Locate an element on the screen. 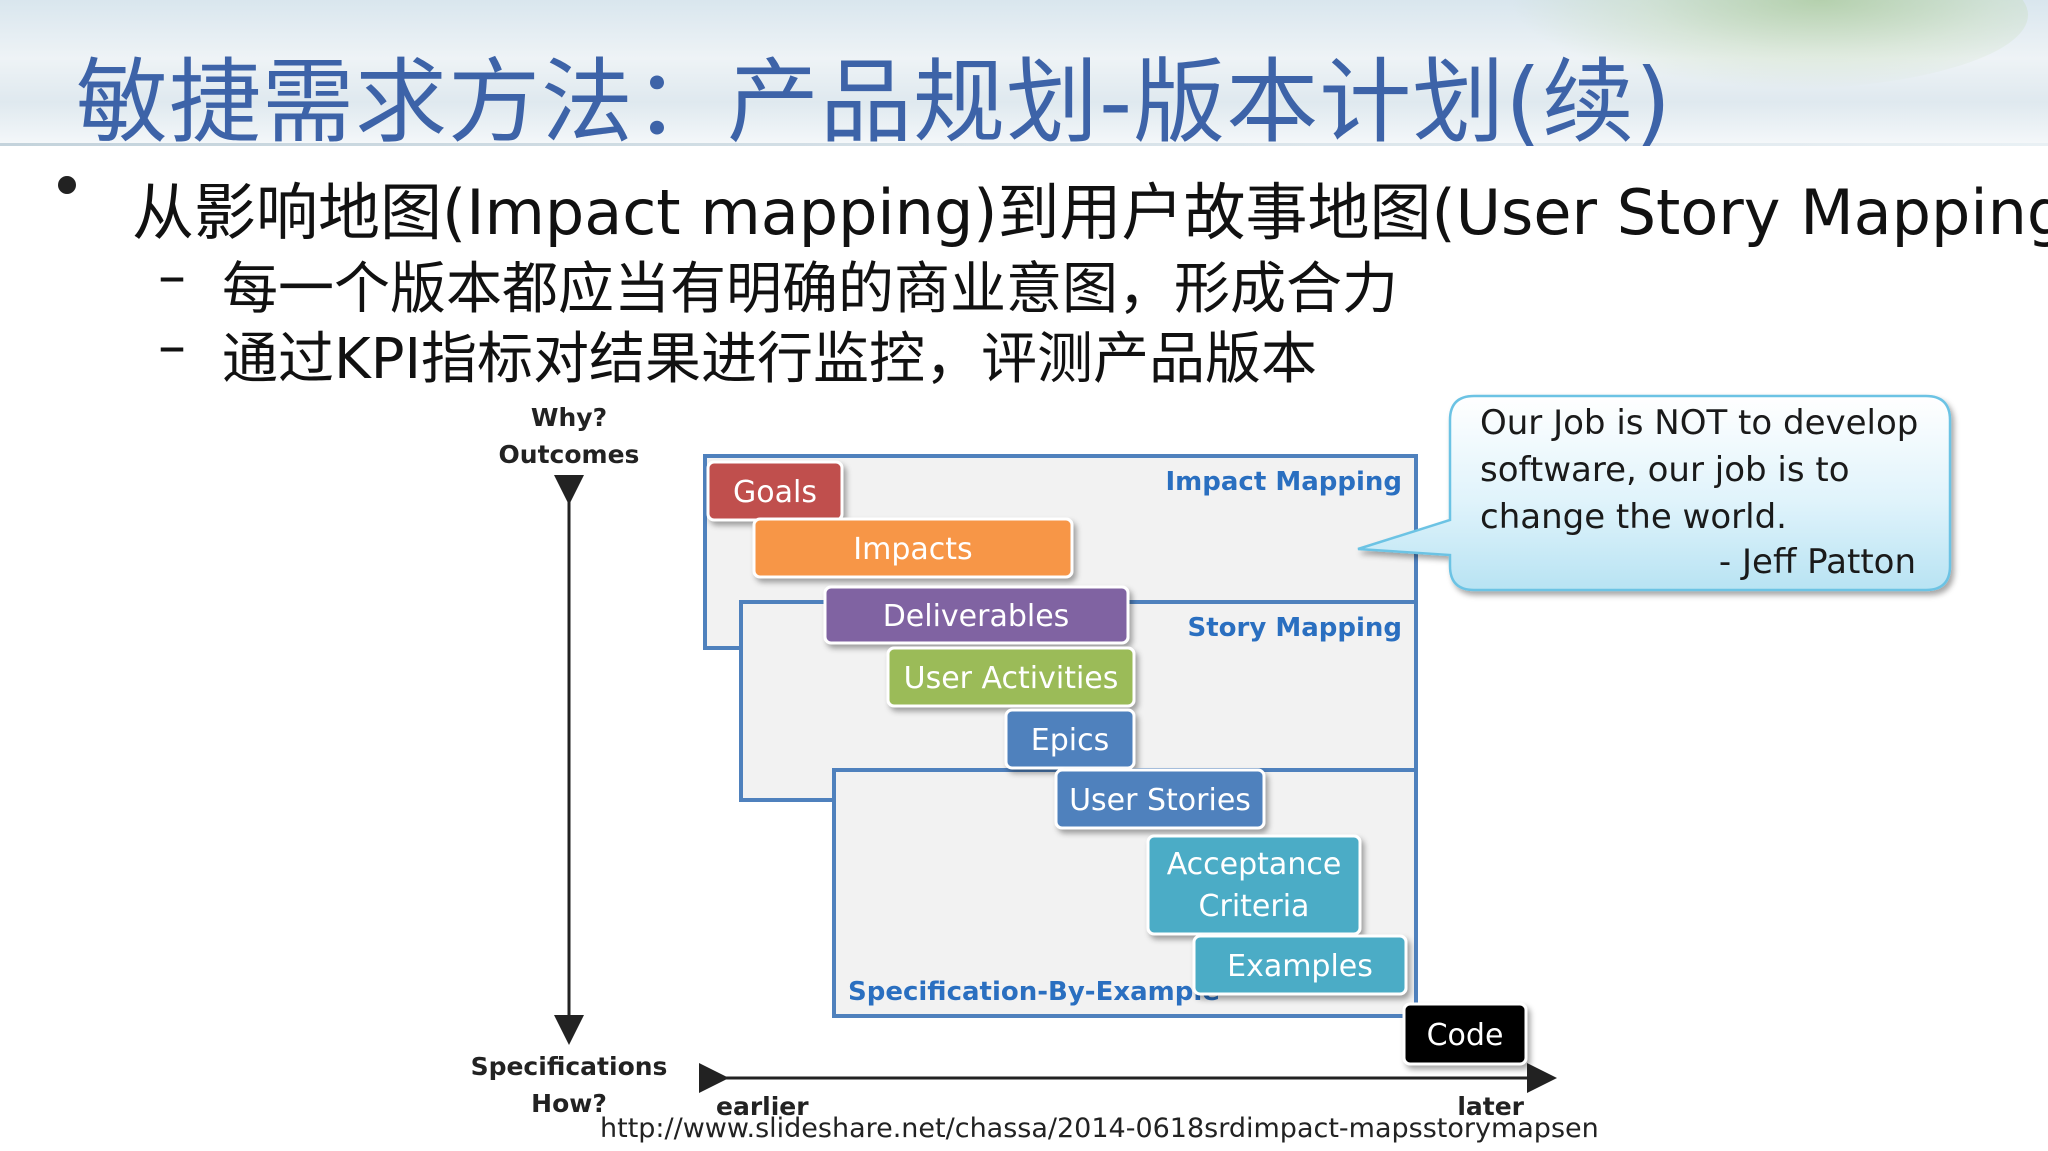 The width and height of the screenshot is (2048, 1151). user-stories-box: User Stories is located at coordinates (1160, 799).